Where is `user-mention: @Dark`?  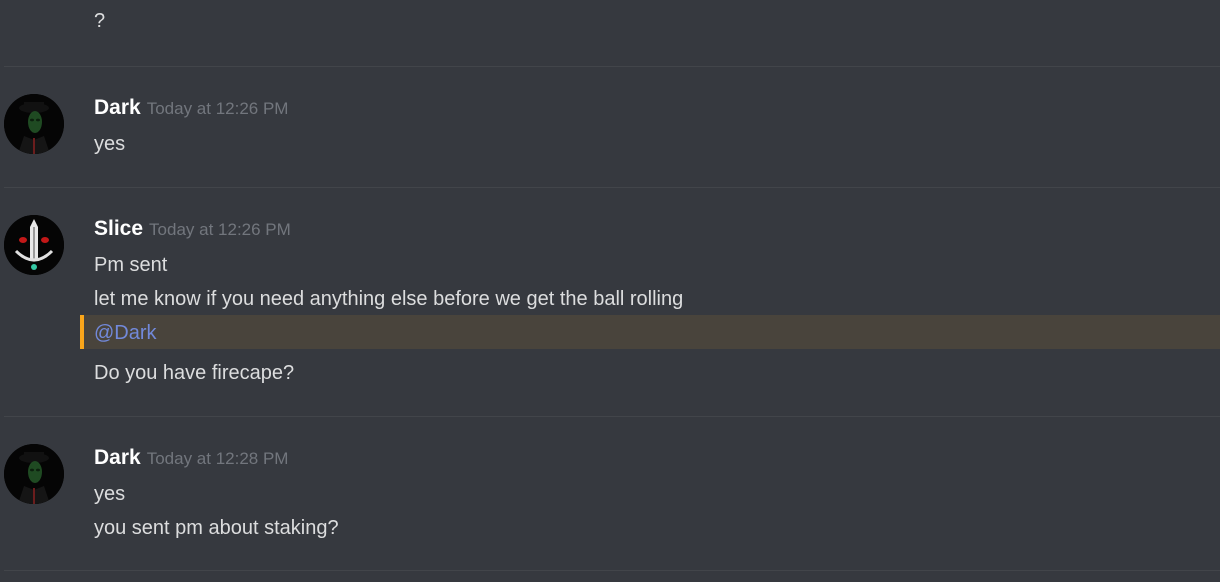 user-mention: @Dark is located at coordinates (125, 333).